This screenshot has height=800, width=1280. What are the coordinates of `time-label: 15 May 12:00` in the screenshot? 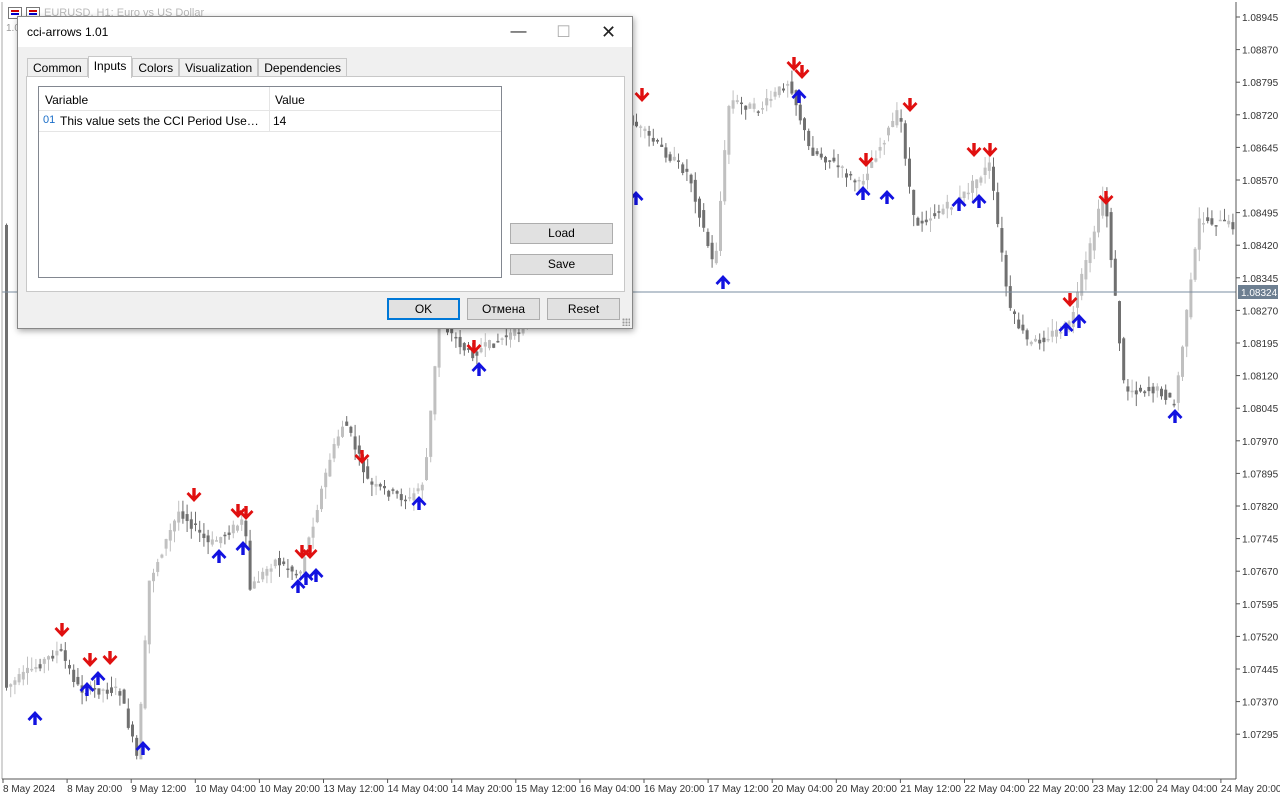 It's located at (546, 789).